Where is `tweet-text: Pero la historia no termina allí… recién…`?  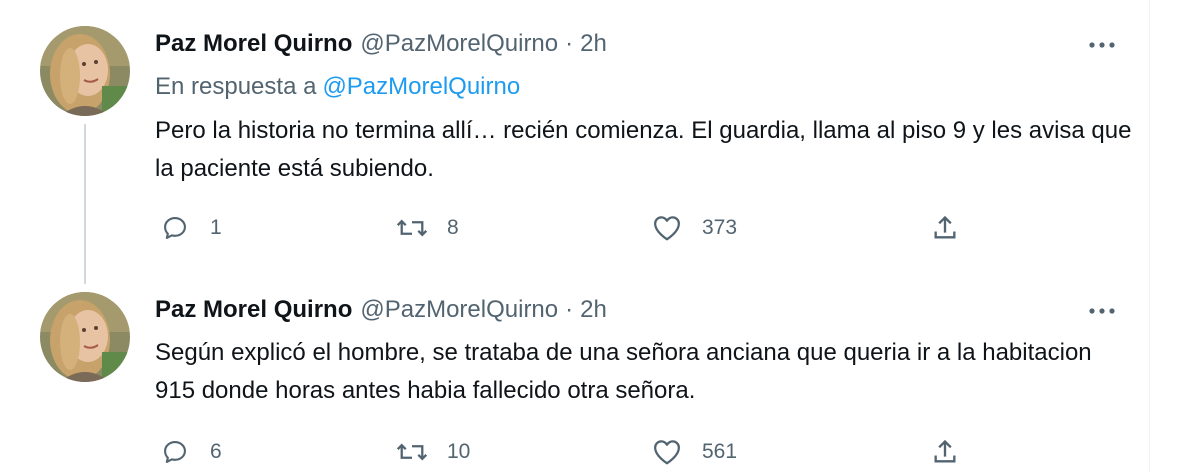 tweet-text: Pero la historia no termina allí… recién… is located at coordinates (643, 149).